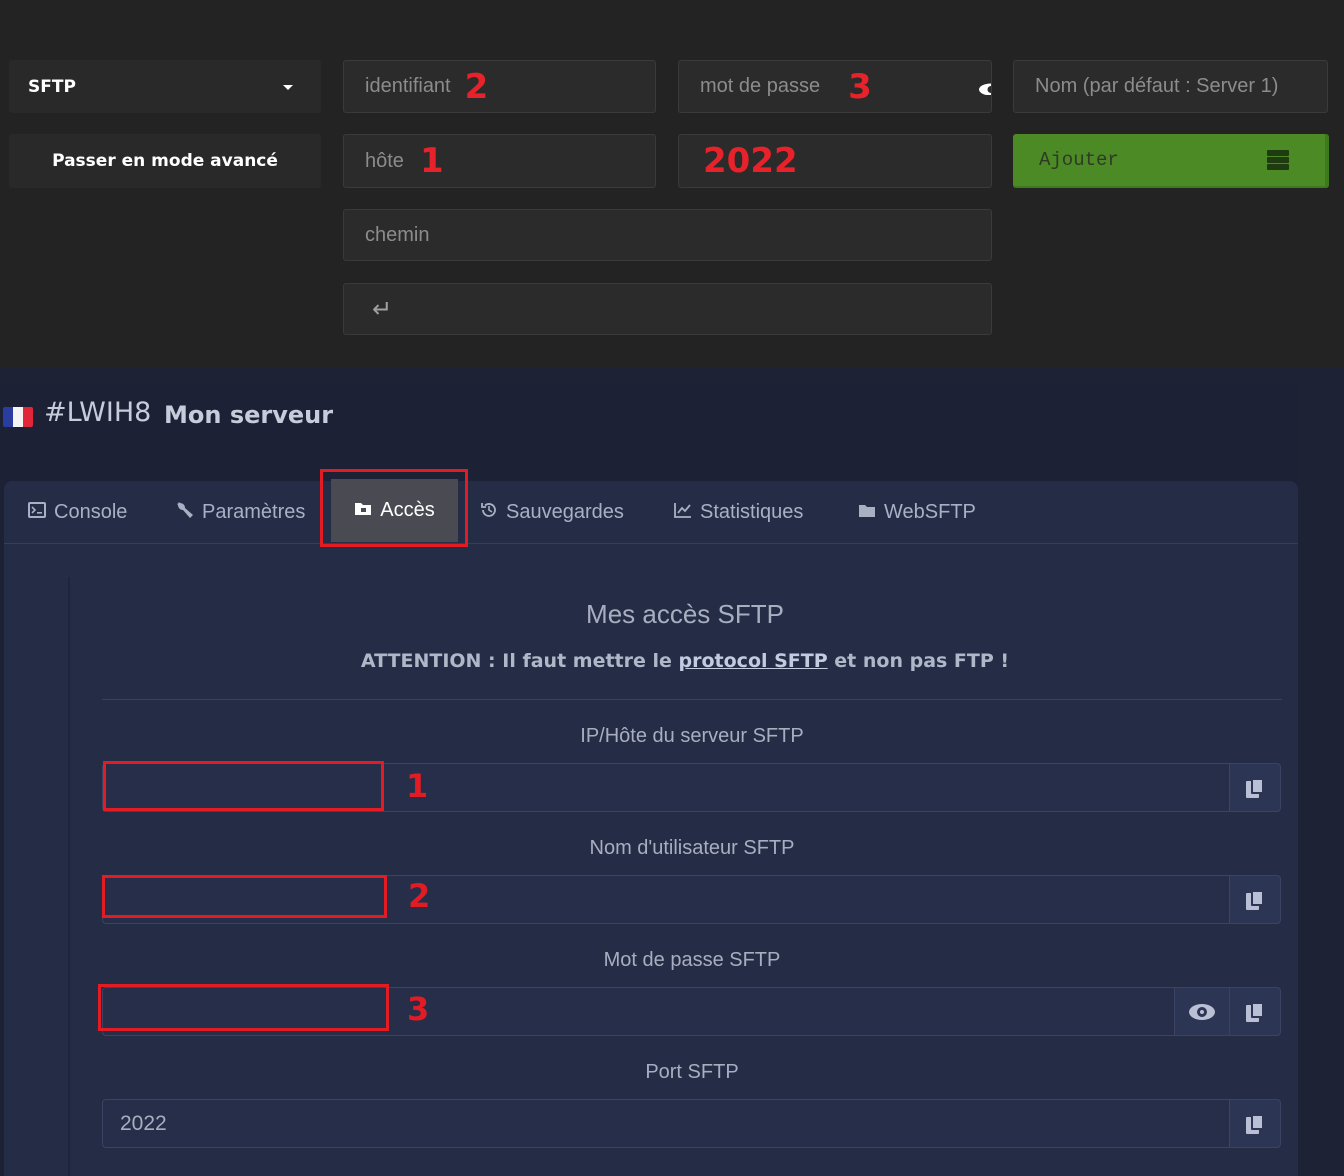 The height and width of the screenshot is (1176, 1344). I want to click on port-value-field: 2022, so click(143, 1123).